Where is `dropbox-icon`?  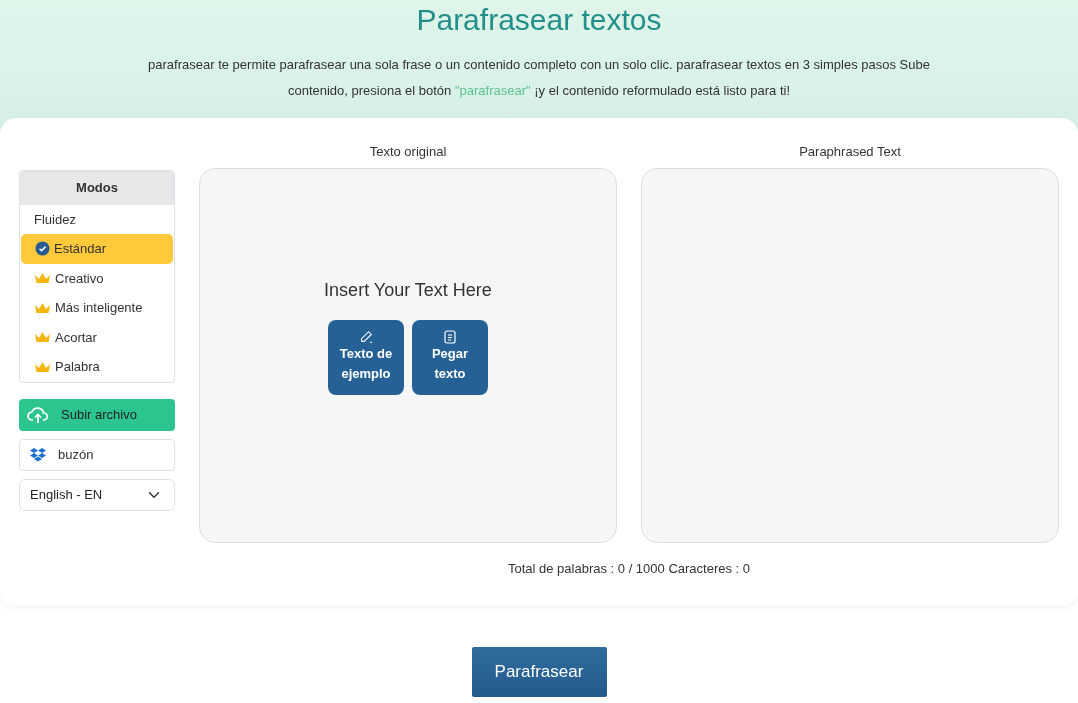 dropbox-icon is located at coordinates (38, 454).